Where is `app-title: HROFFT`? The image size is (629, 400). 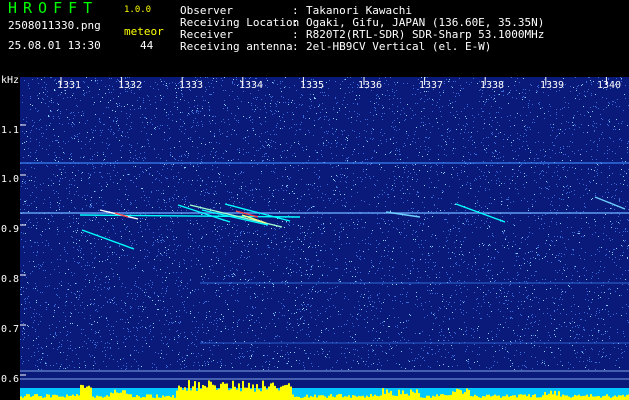
app-title: HROFFT is located at coordinates (53, 8).